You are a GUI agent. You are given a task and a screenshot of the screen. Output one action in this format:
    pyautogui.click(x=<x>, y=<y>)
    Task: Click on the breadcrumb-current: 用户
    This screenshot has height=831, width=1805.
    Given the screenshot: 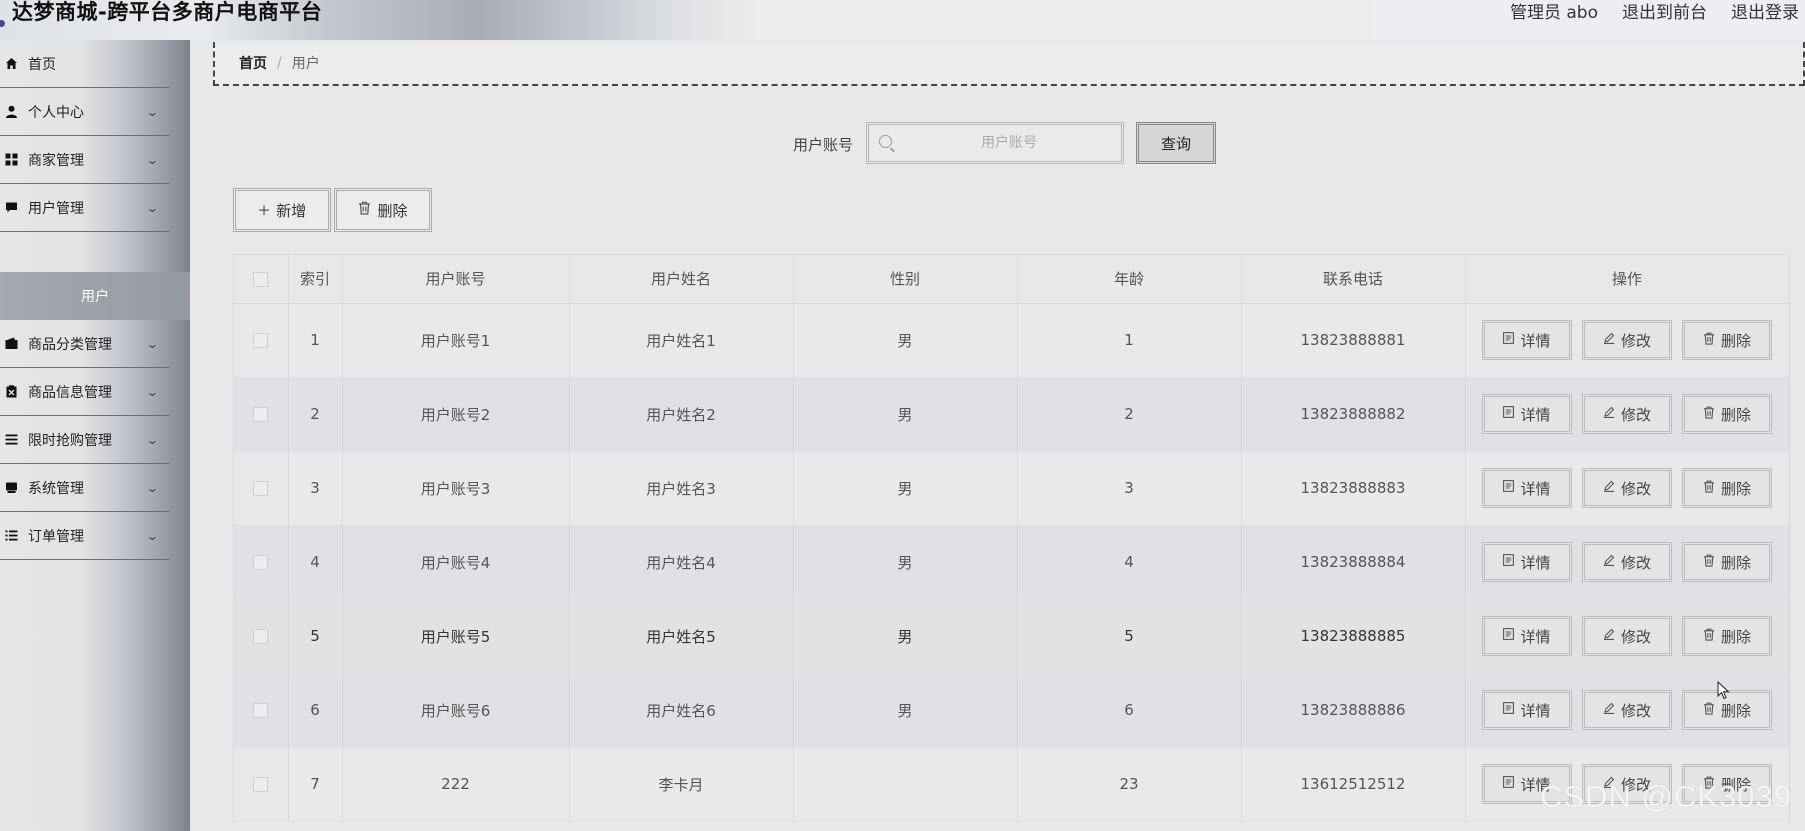 What is the action you would take?
    pyautogui.click(x=305, y=64)
    